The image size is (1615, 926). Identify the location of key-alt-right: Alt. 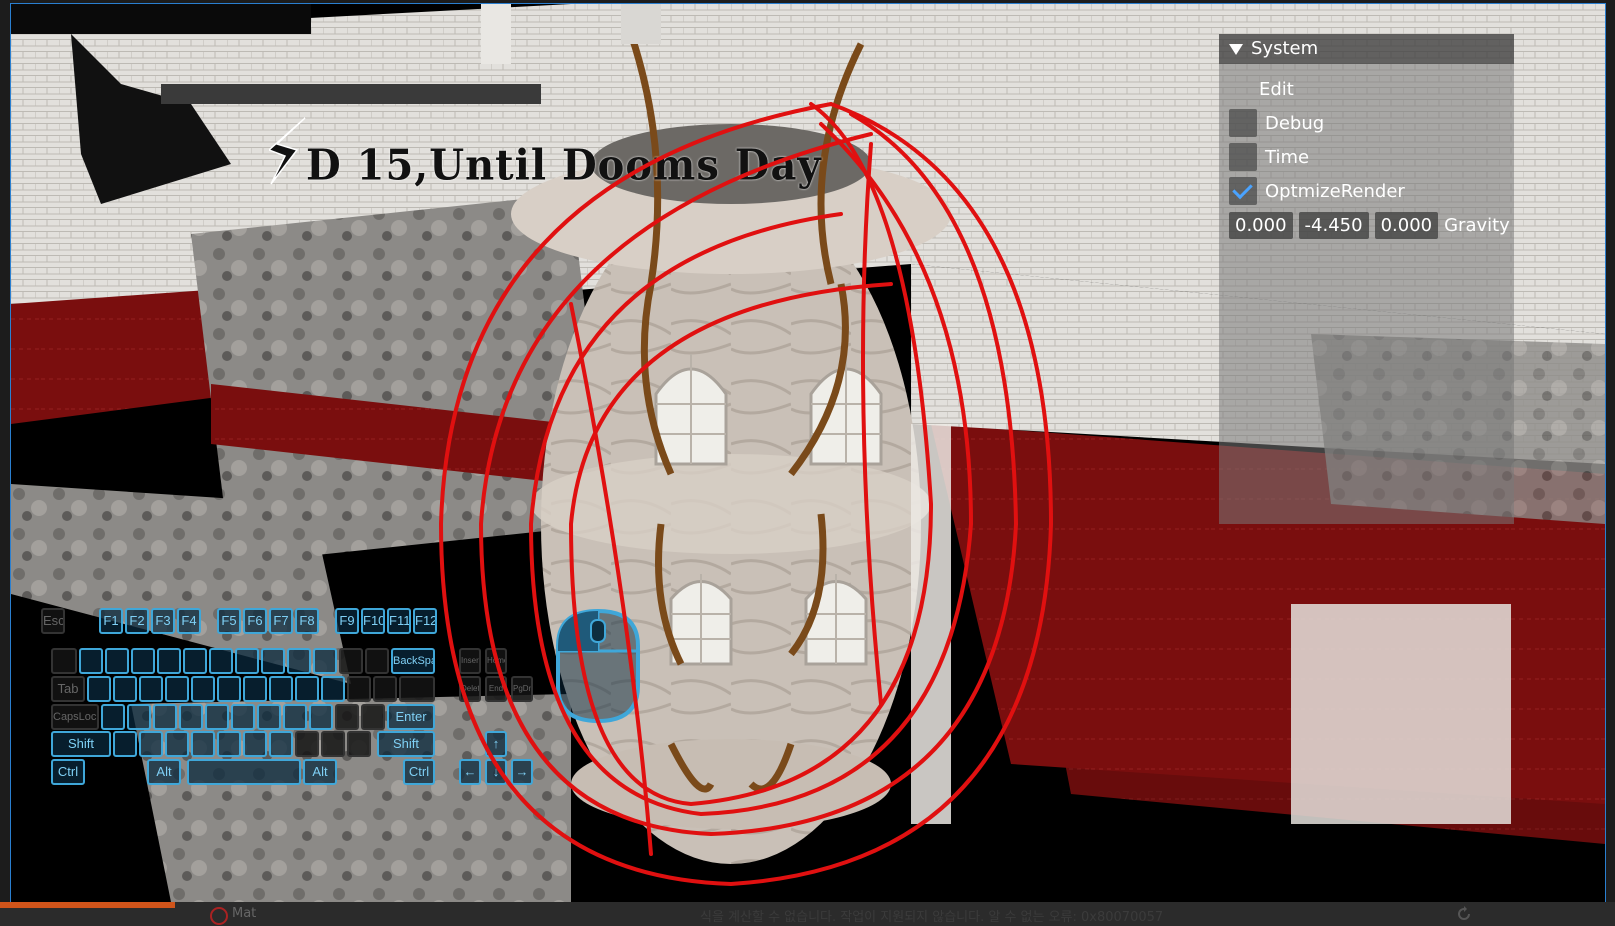
(320, 772).